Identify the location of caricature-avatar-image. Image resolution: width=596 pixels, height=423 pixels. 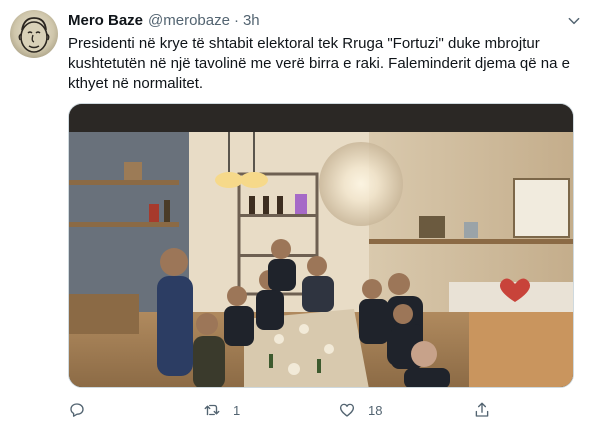
(34, 35).